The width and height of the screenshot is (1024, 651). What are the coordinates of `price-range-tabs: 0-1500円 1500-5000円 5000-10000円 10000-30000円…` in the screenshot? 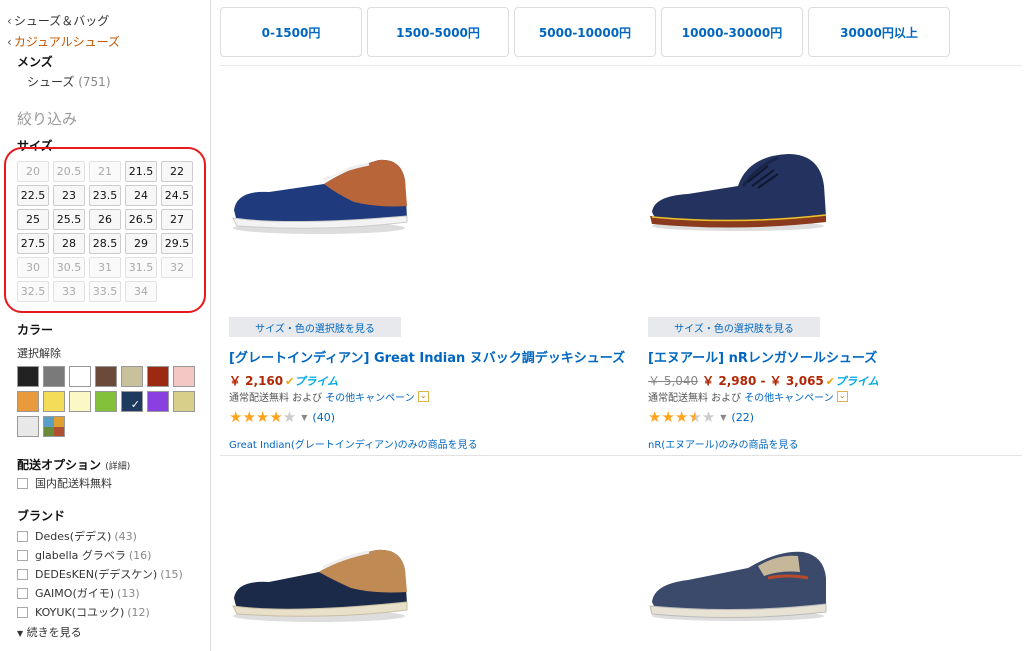 It's located at (585, 32).